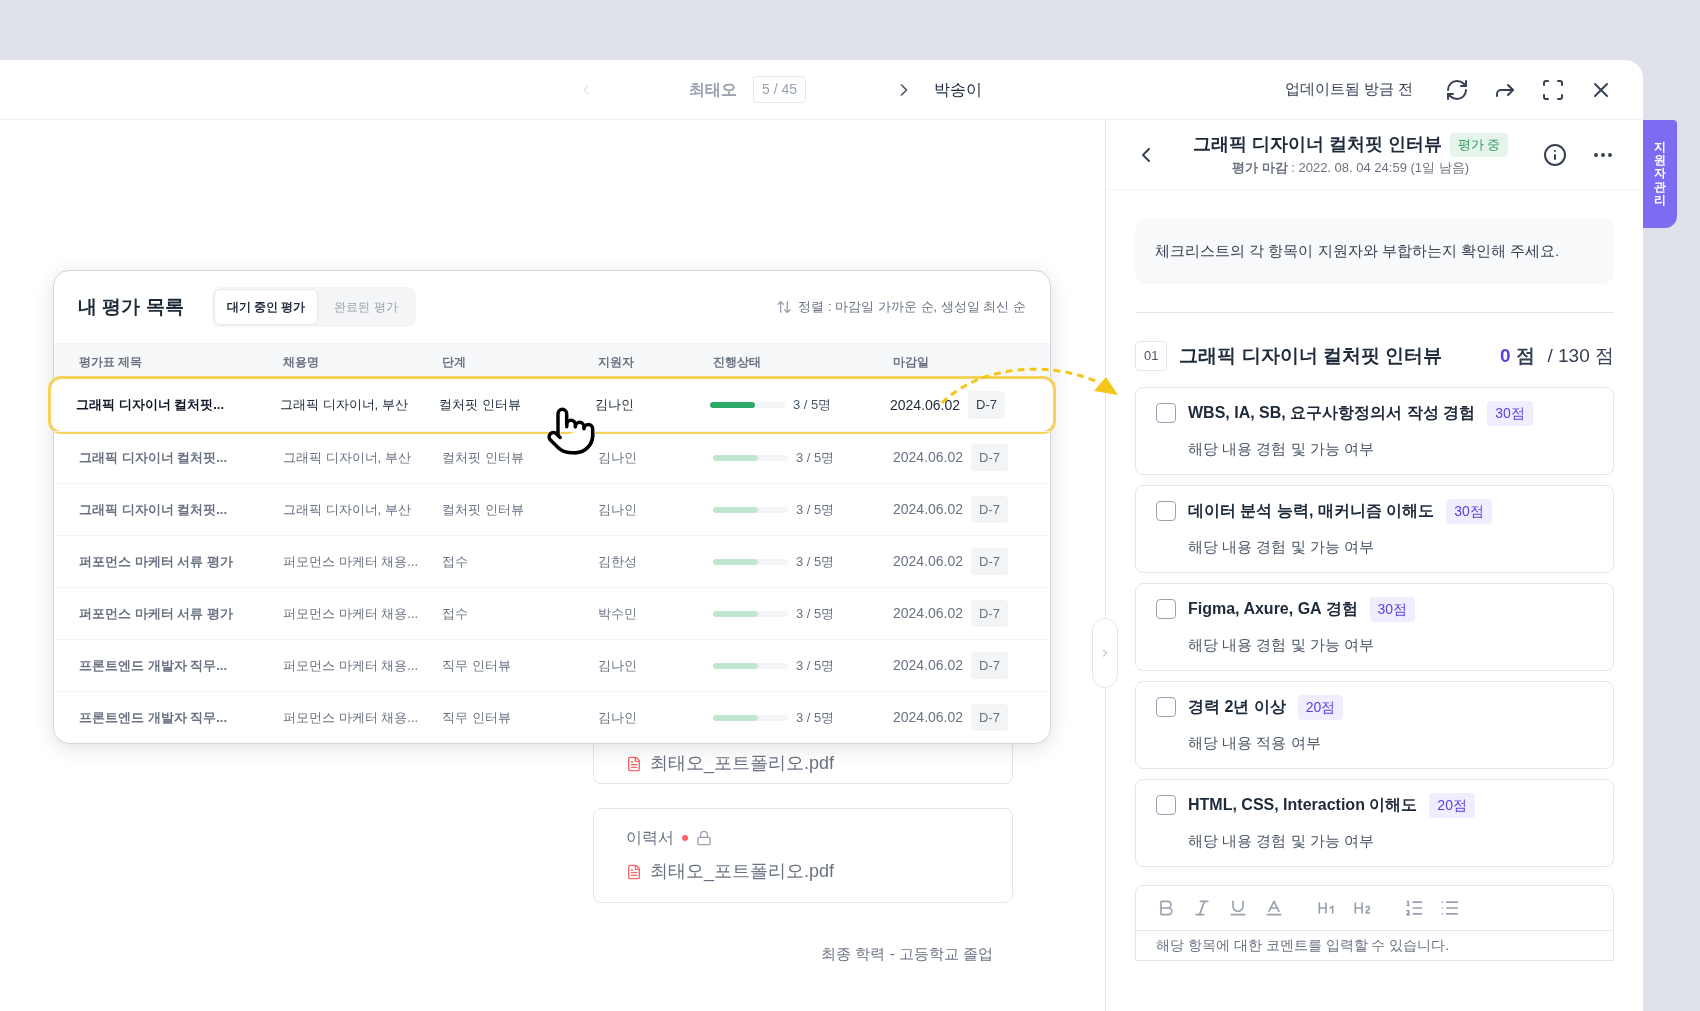 This screenshot has width=1700, height=1011. What do you see at coordinates (737, 362) in the screenshot?
I see `column-header: 진행상태` at bounding box center [737, 362].